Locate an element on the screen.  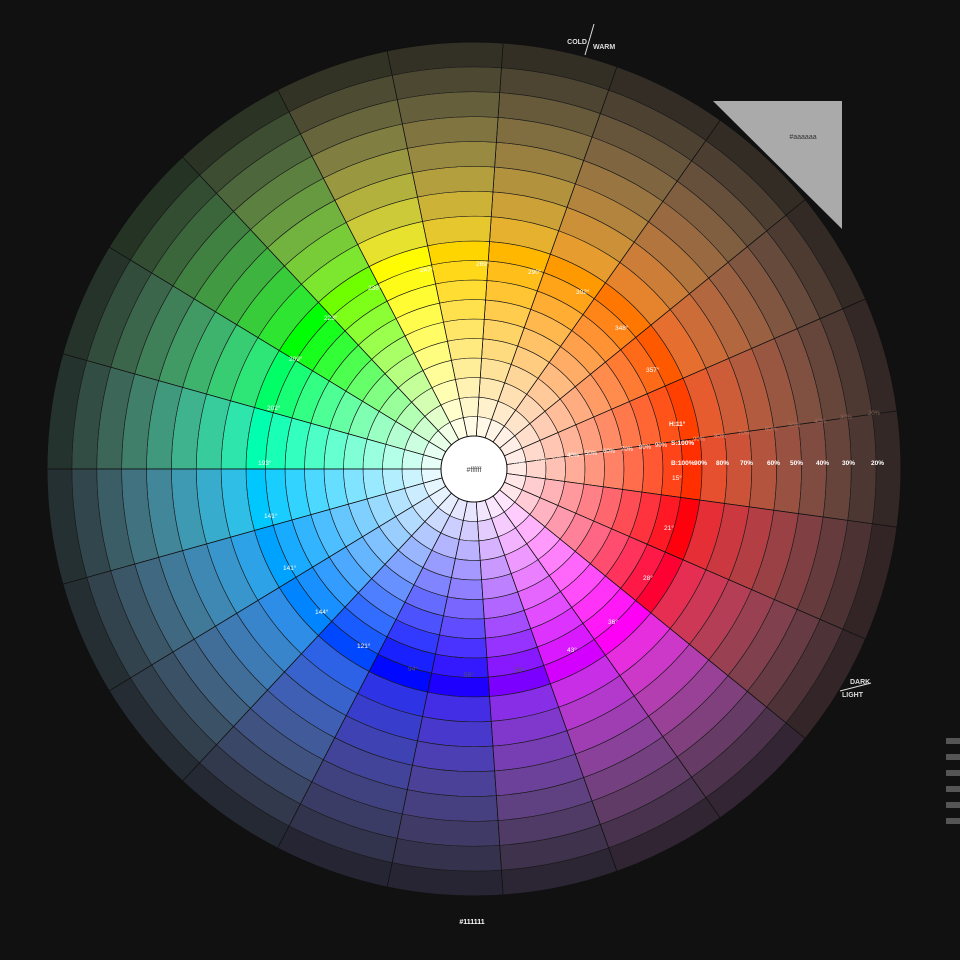
brightness-label-faded: 30% is located at coordinates (846, 418).